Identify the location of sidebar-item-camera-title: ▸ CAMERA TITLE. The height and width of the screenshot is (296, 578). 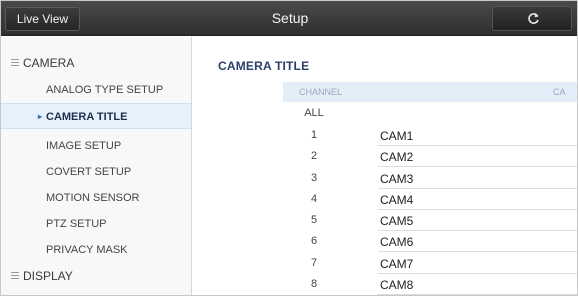
(96, 116).